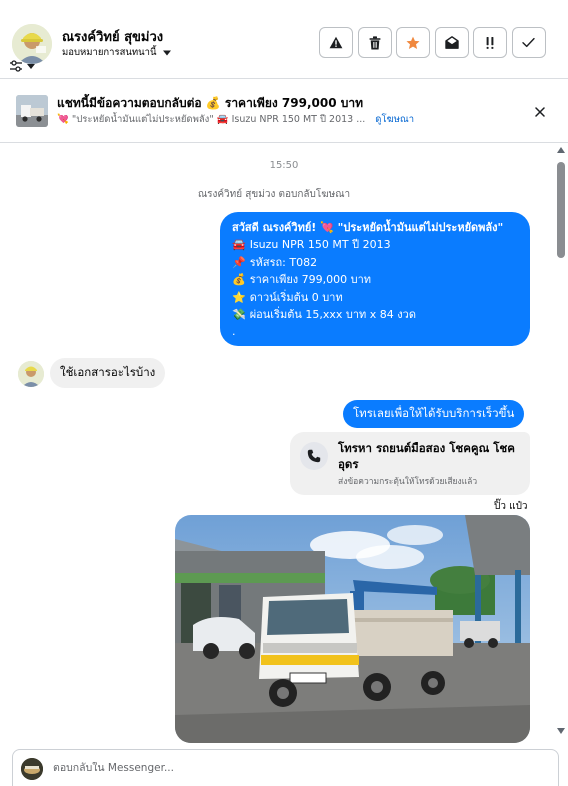 The height and width of the screenshot is (786, 568). What do you see at coordinates (283, 262) in the screenshot?
I see `message-line-text: รหัสรถ: T082` at bounding box center [283, 262].